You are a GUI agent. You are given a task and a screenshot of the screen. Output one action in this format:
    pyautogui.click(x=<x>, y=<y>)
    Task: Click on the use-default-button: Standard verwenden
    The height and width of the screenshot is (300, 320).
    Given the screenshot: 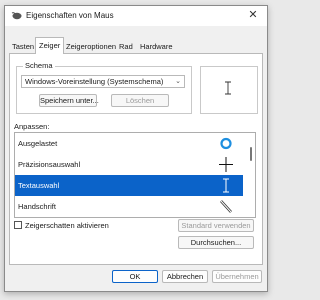 What is the action you would take?
    pyautogui.click(x=216, y=225)
    